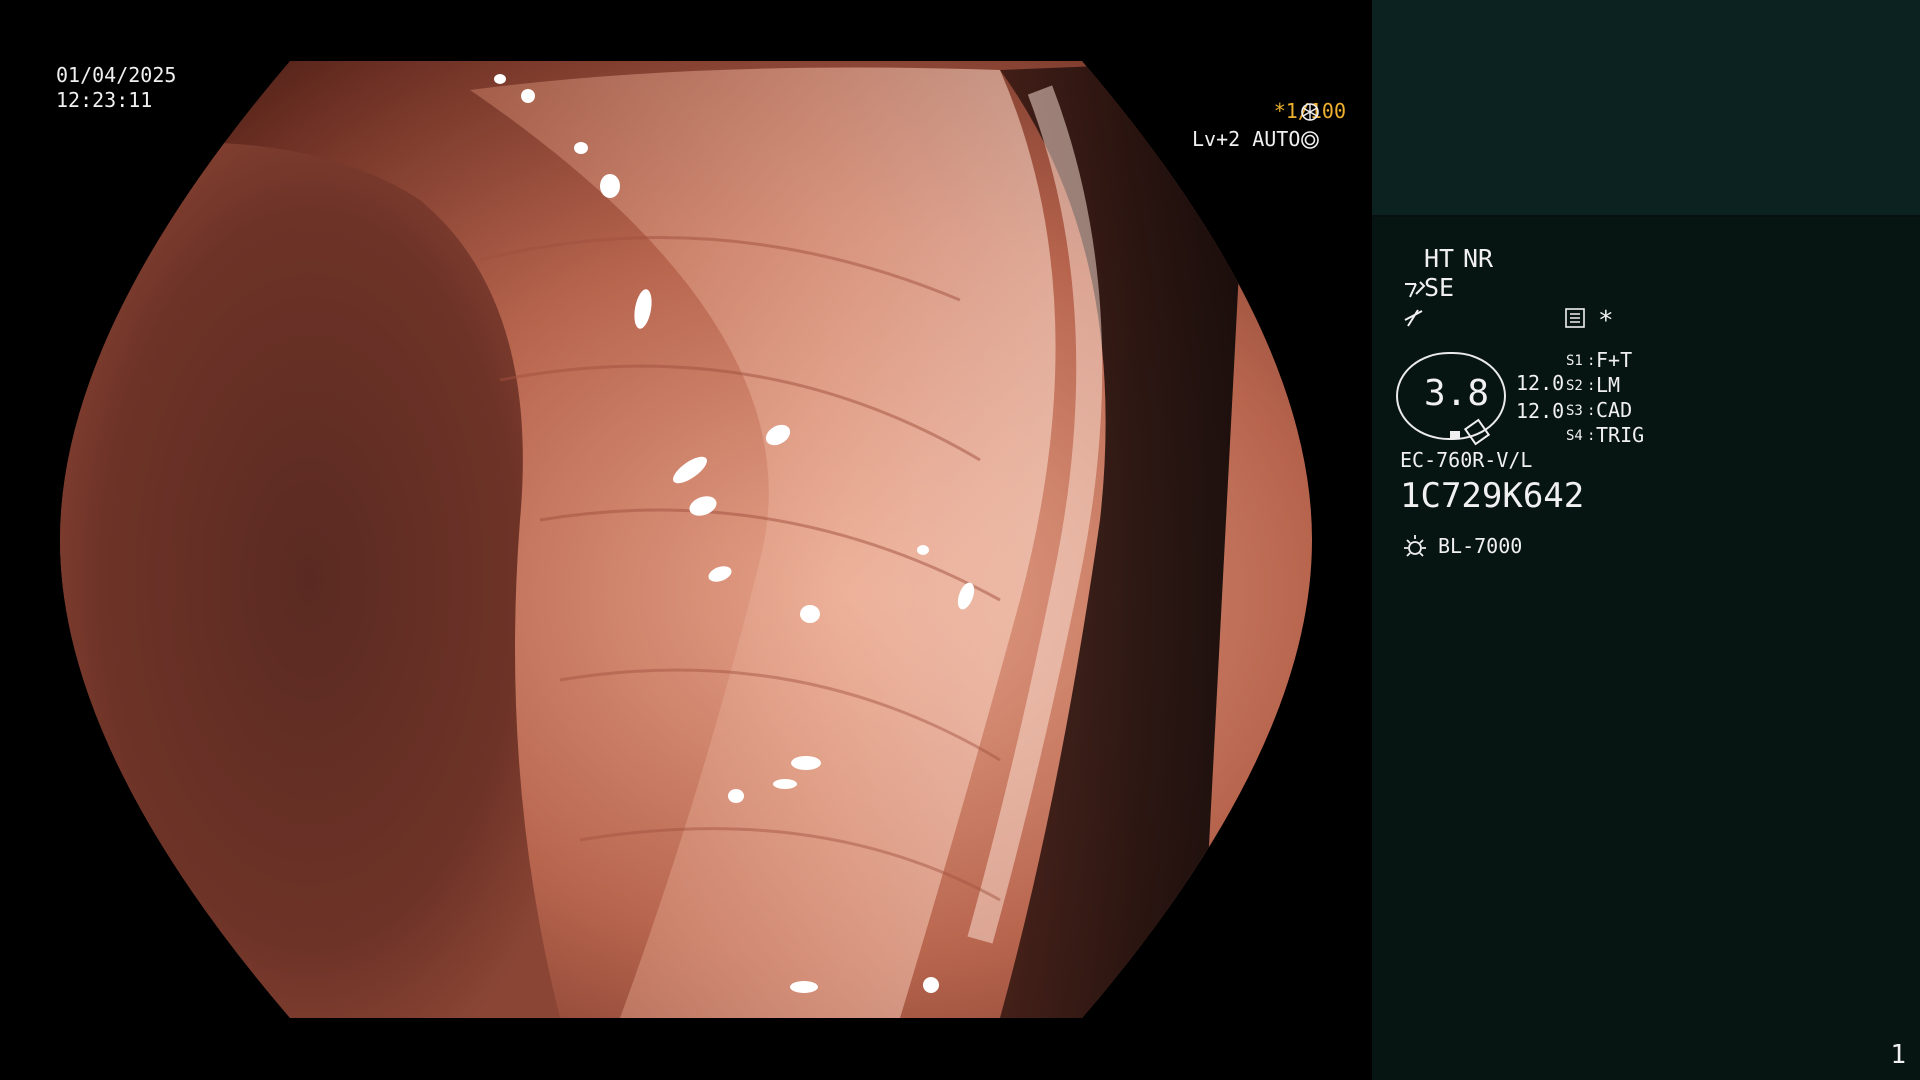 The width and height of the screenshot is (1920, 1080). Describe the element at coordinates (1574, 436) in the screenshot. I see `switch-key: S4` at that location.